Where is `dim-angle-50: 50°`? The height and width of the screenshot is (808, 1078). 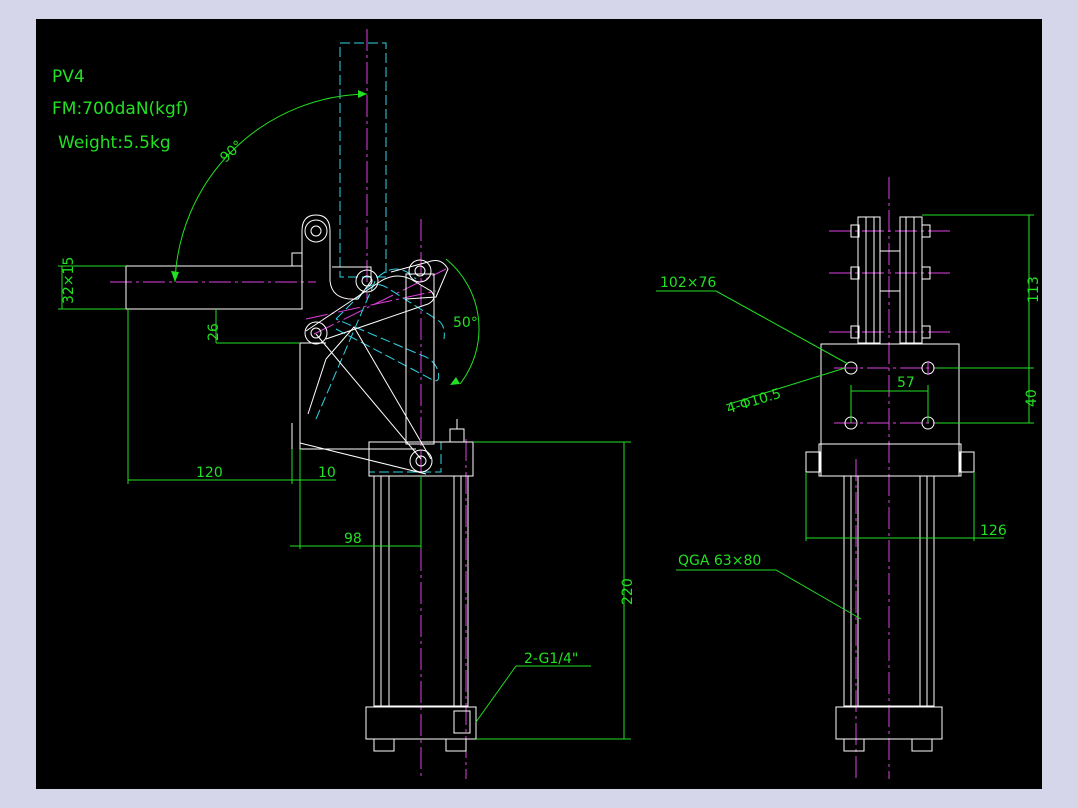 dim-angle-50: 50° is located at coordinates (465, 323).